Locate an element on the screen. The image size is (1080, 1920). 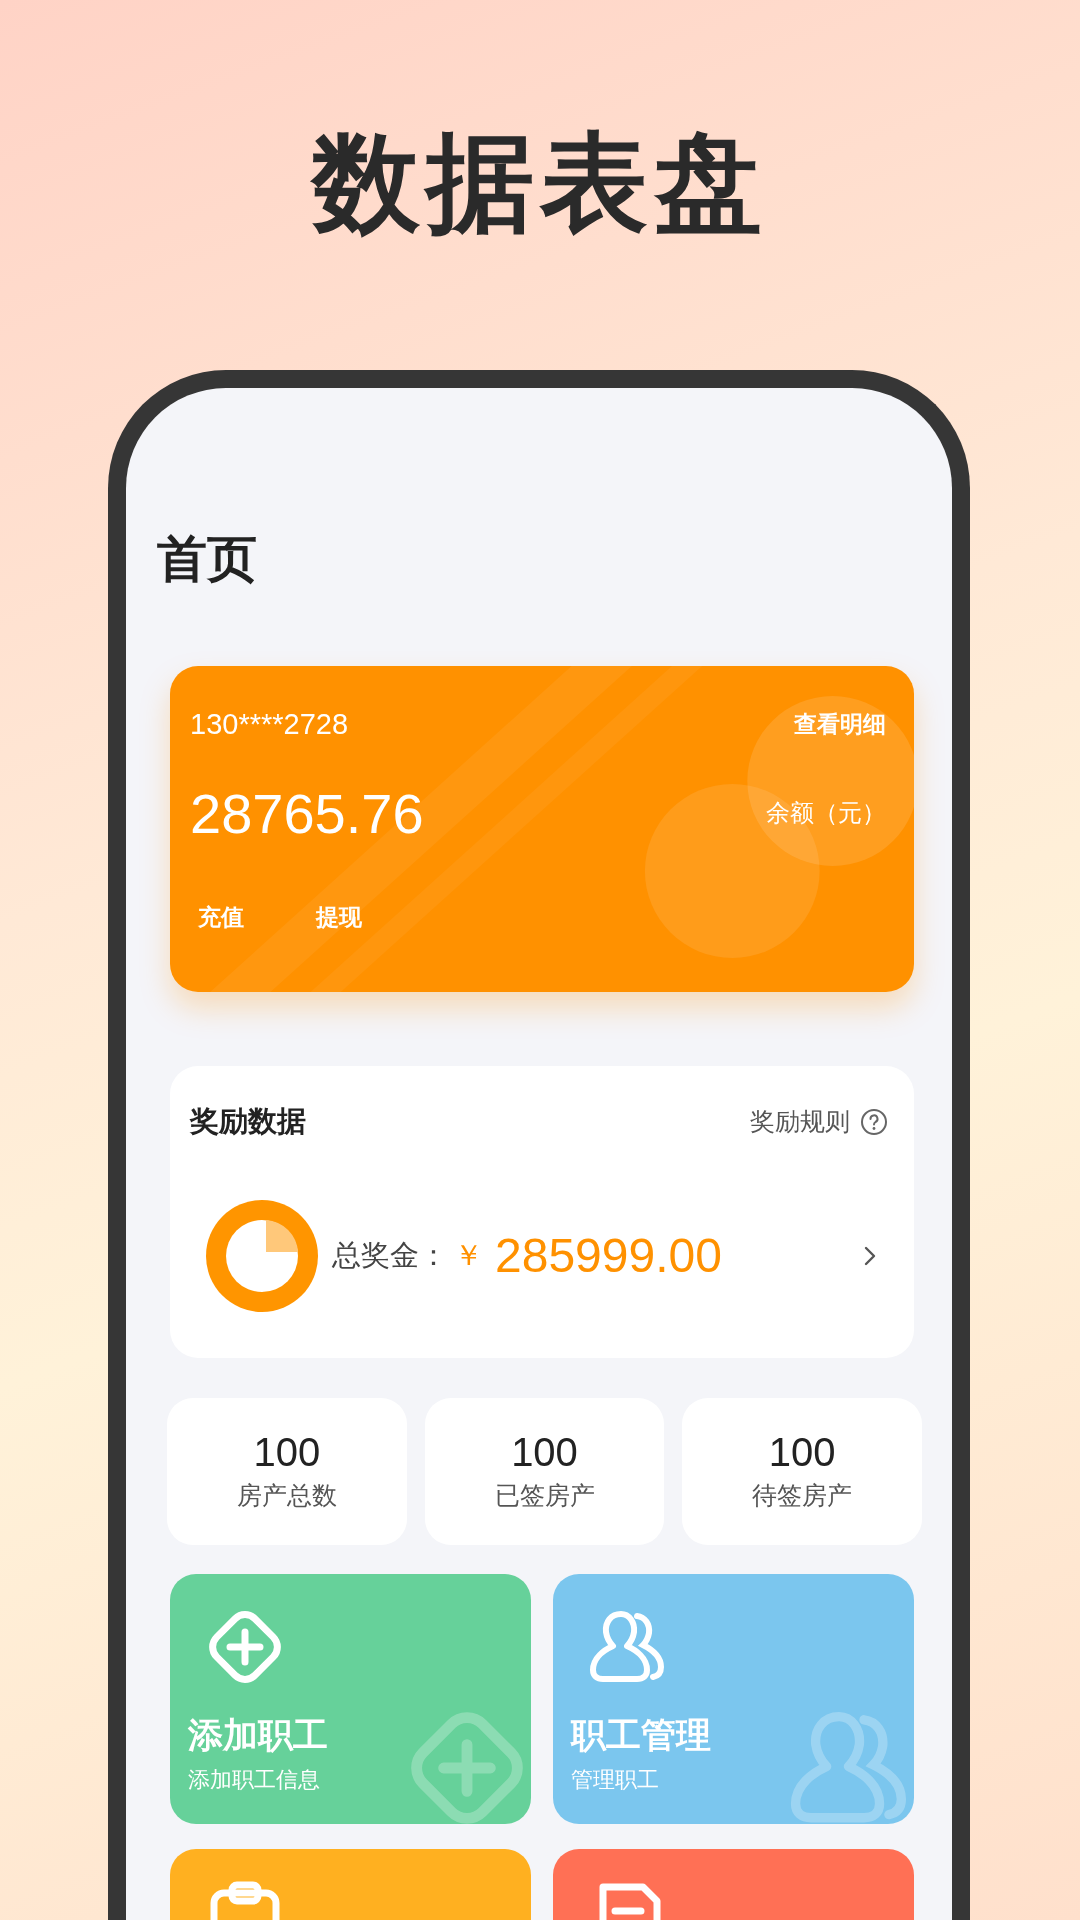
stat-label: 房产总数 is located at coordinates (286, 1496).